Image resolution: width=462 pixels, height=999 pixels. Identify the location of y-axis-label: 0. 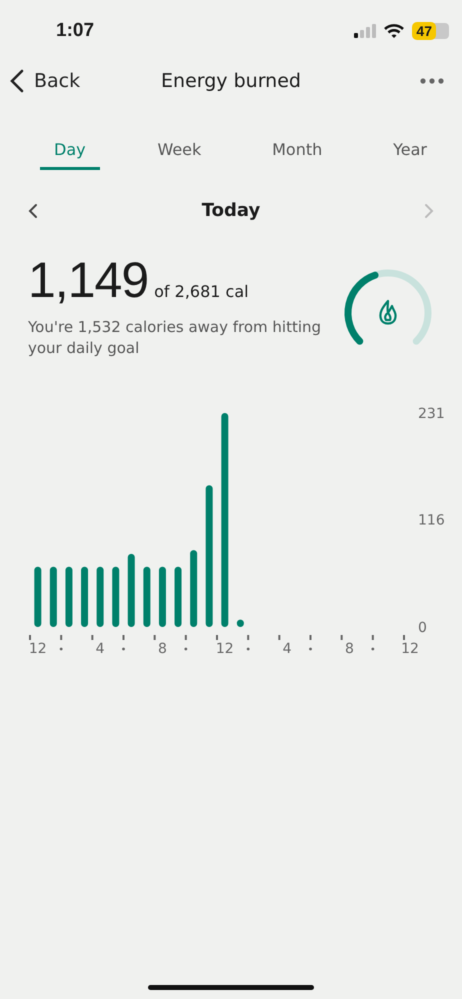
(422, 628).